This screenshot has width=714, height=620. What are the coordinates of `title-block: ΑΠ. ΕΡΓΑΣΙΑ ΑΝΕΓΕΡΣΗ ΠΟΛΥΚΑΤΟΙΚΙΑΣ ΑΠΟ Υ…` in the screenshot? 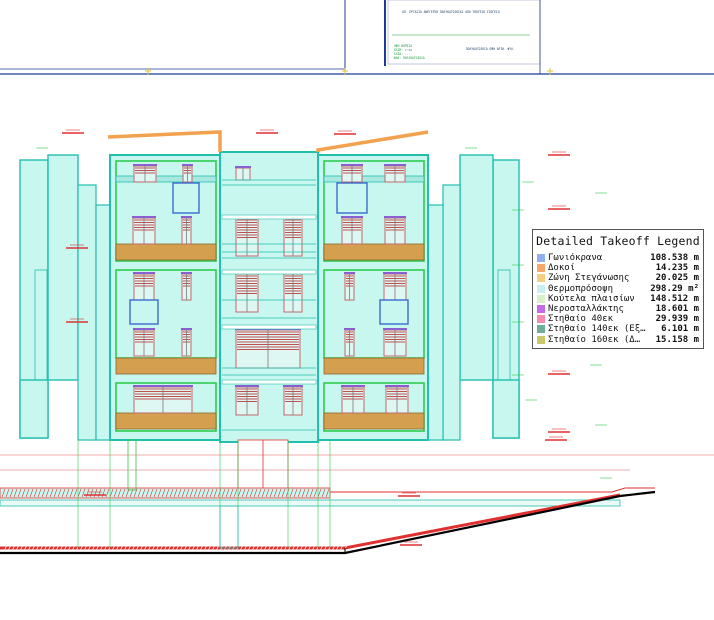 It's located at (464, 32).